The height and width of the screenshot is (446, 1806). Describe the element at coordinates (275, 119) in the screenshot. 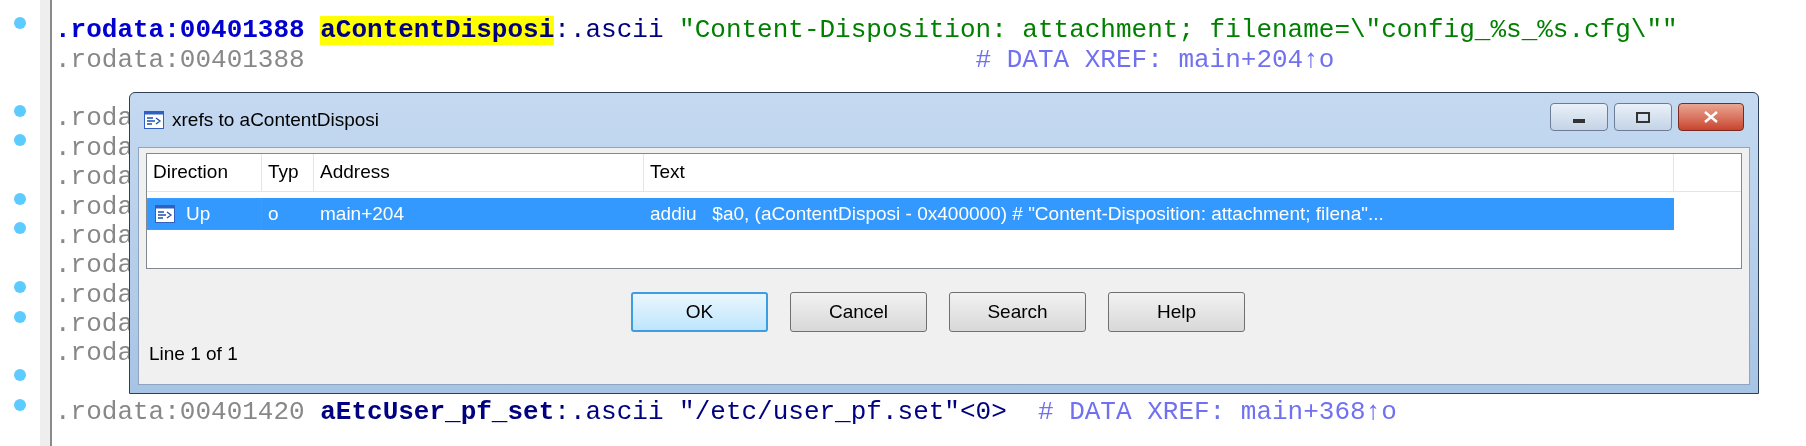

I see `window-title: xrefs to aContentDisposi` at that location.